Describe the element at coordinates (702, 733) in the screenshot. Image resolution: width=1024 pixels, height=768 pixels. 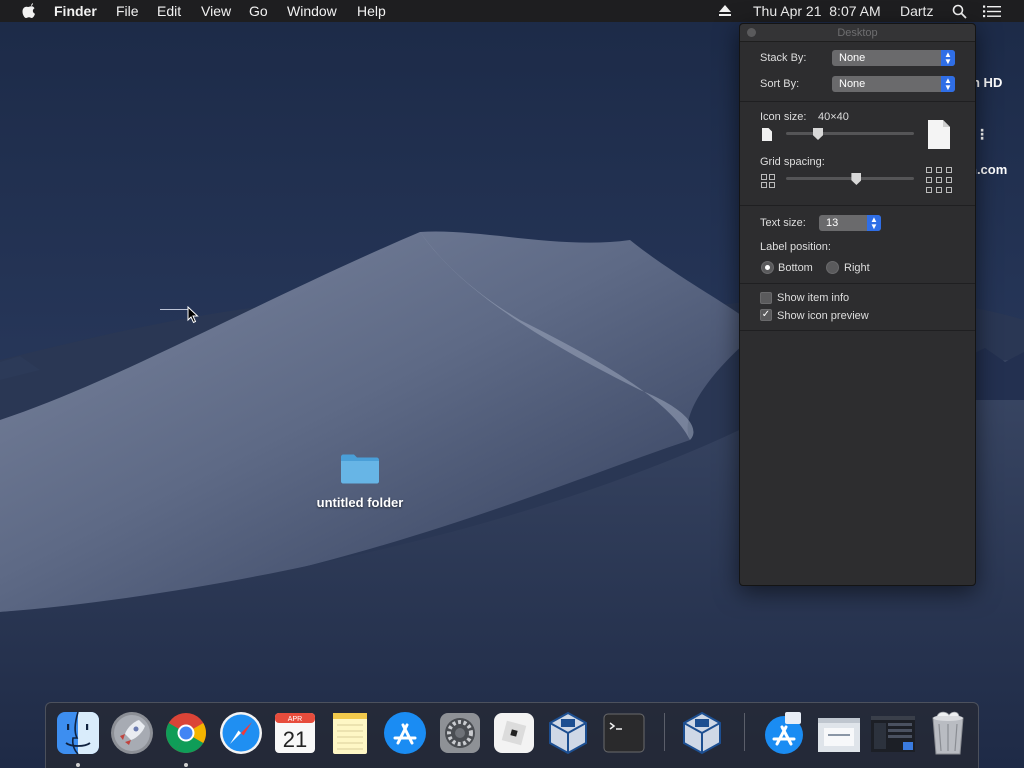
I see `virtualbox-vm-icon` at that location.